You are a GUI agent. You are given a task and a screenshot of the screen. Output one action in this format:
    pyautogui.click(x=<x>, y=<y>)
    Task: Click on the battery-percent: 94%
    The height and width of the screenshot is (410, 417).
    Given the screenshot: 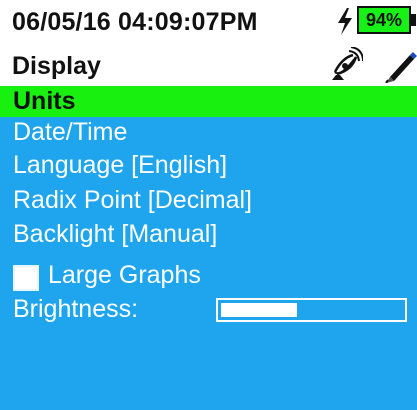 What is the action you would take?
    pyautogui.click(x=384, y=20)
    